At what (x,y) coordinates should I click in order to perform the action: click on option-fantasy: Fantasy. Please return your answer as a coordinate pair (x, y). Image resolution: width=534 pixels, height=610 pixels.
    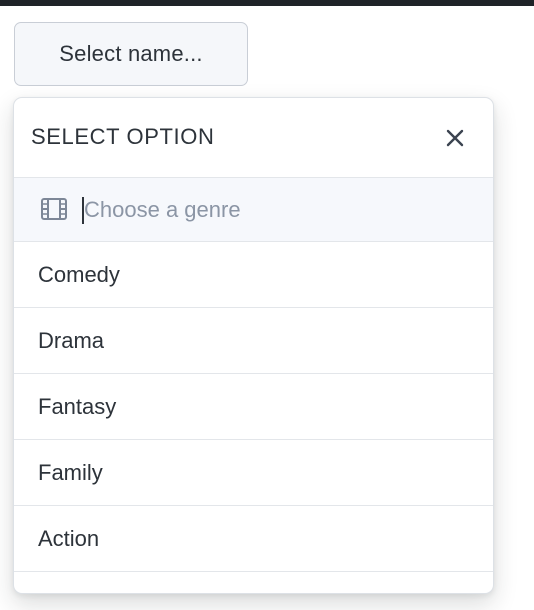
    Looking at the image, I should click on (253, 407).